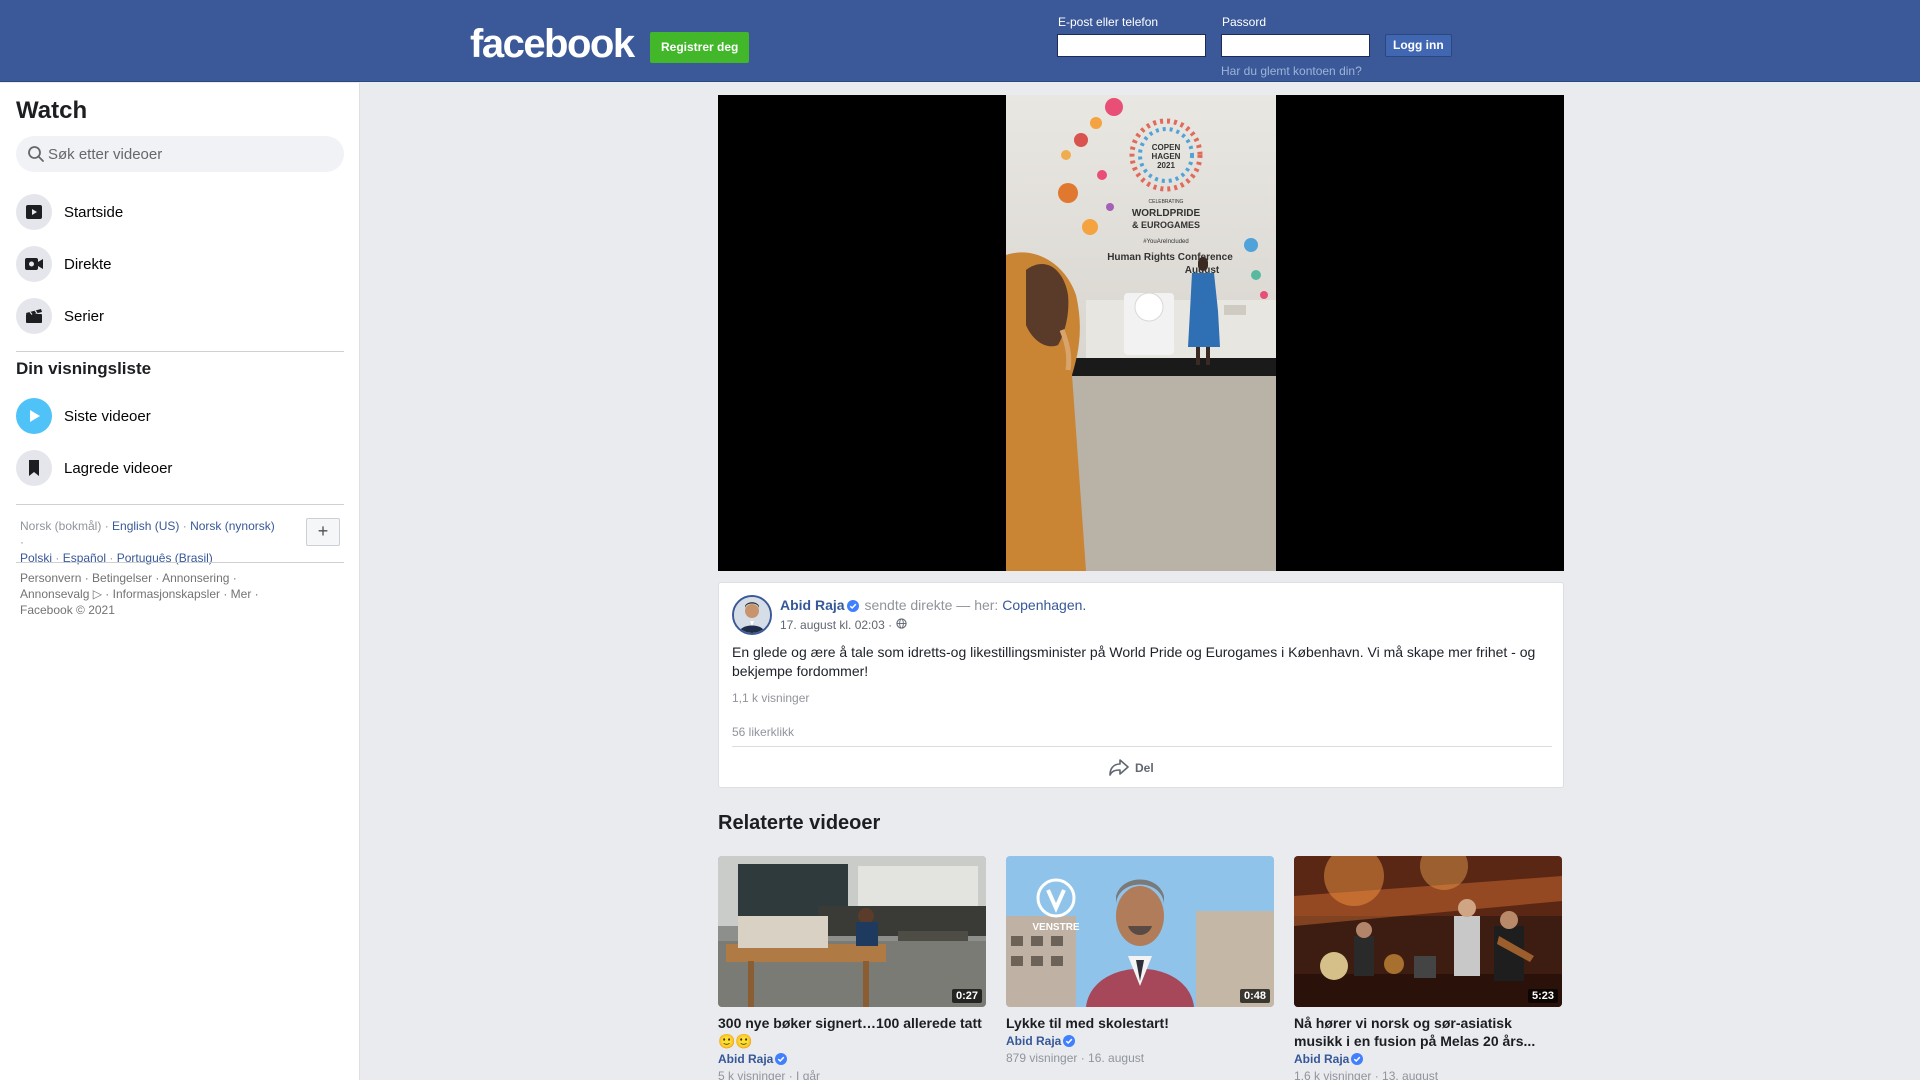 The image size is (1920, 1080). What do you see at coordinates (1542, 996) in the screenshot?
I see `video-duration: 5:23` at bounding box center [1542, 996].